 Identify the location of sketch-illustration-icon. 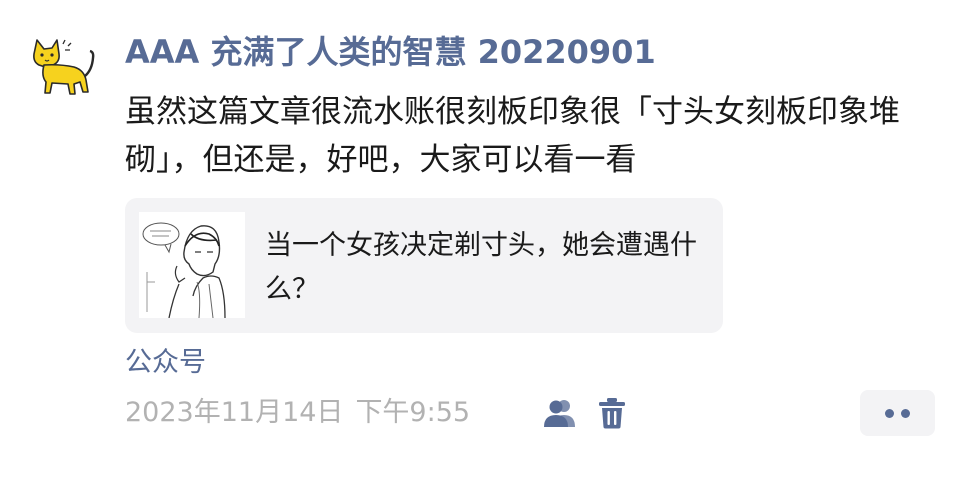
(192, 265).